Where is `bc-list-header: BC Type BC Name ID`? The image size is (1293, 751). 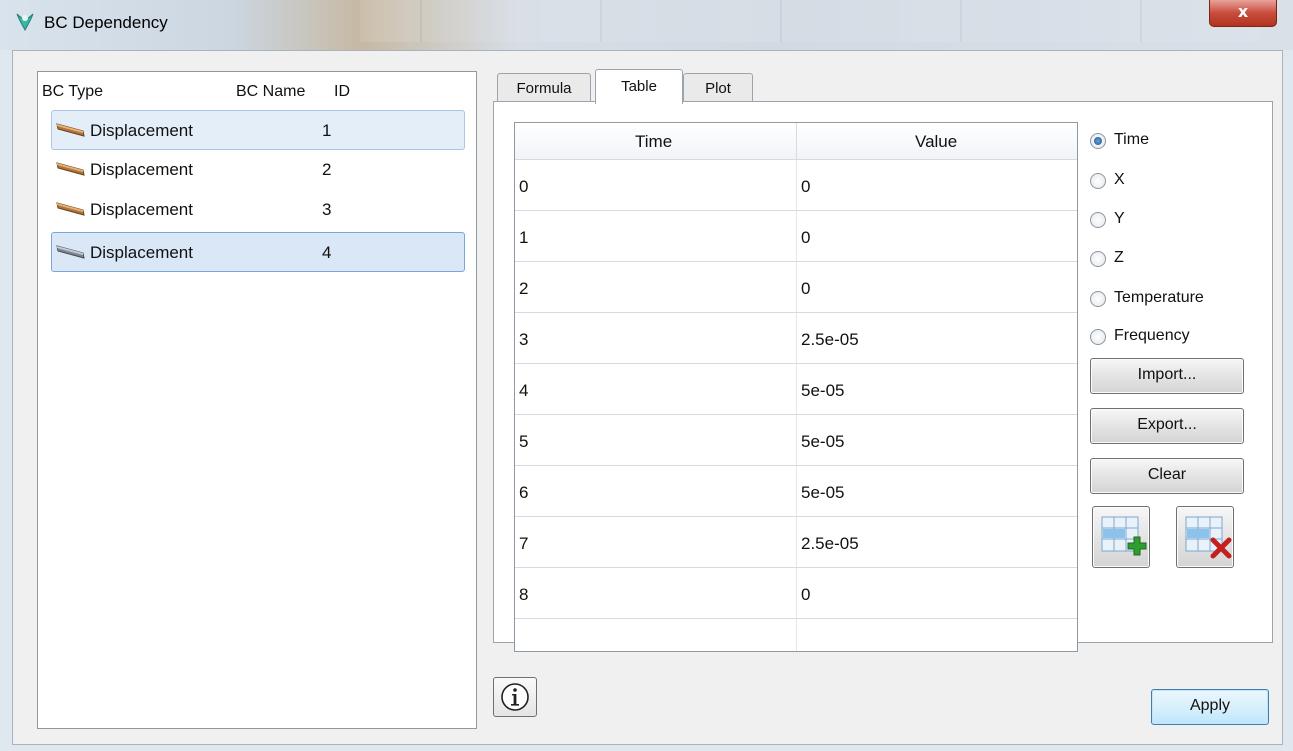 bc-list-header: BC Type BC Name ID is located at coordinates (257, 90).